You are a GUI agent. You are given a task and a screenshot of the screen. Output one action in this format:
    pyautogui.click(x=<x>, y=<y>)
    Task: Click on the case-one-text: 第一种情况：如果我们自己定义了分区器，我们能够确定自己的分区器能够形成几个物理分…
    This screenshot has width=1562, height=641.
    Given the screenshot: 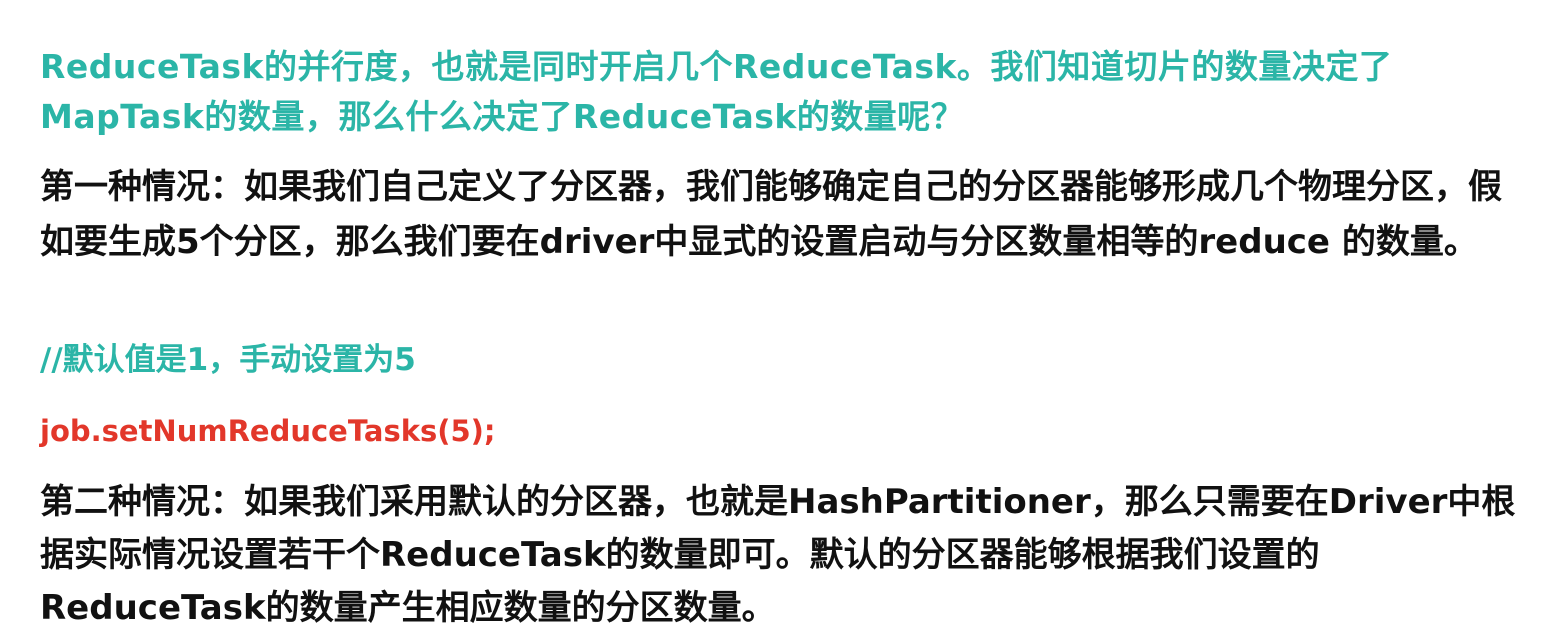 What is the action you would take?
    pyautogui.click(x=771, y=214)
    